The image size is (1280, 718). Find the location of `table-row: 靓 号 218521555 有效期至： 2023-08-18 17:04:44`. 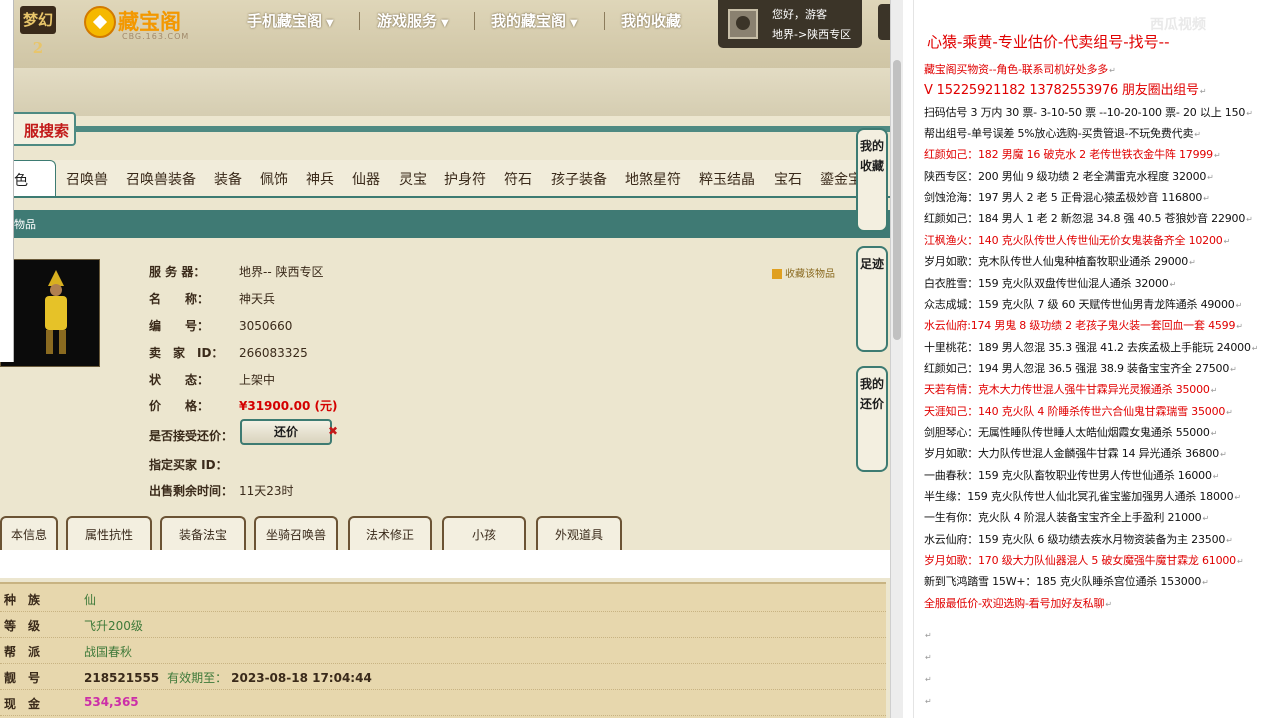

table-row: 靓 号 218521555 有效期至： 2023-08-18 17:04:44 is located at coordinates (443, 677).